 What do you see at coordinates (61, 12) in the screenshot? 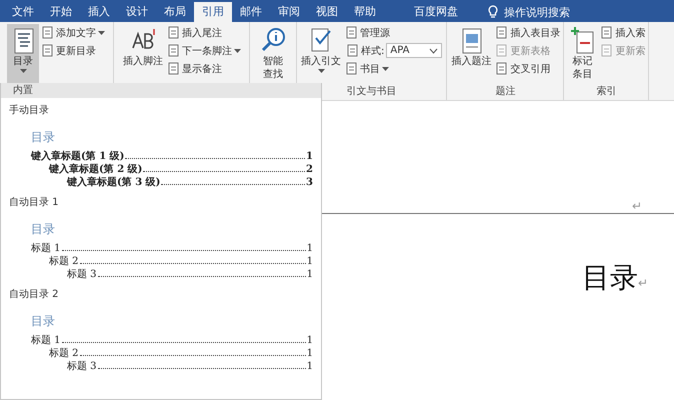
I see `ribbon-tab: 开始` at bounding box center [61, 12].